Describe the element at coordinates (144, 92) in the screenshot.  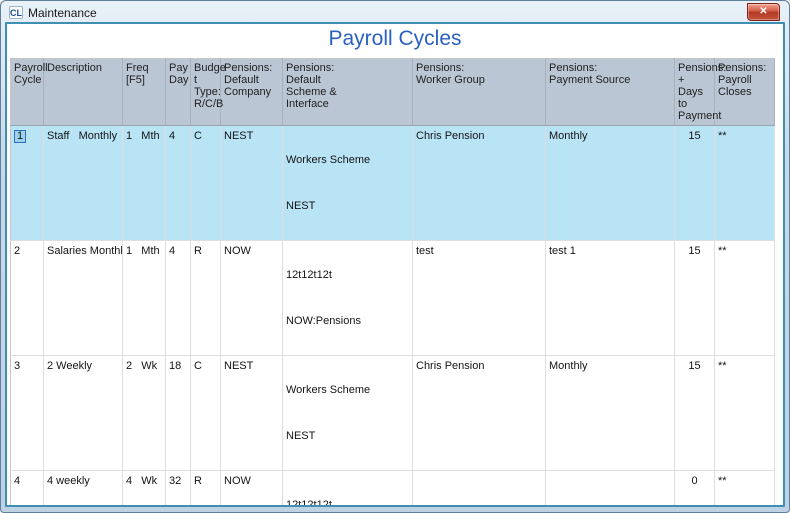
I see `col-header-freq: Freq [F5]` at that location.